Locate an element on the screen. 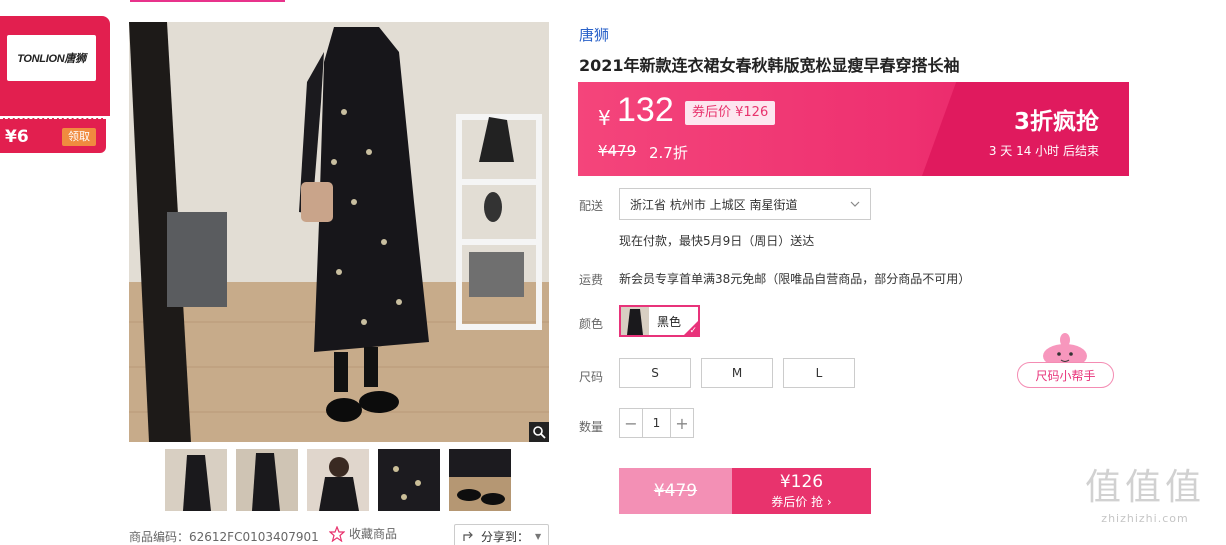  favorite-label: 收藏商品 is located at coordinates (373, 534).